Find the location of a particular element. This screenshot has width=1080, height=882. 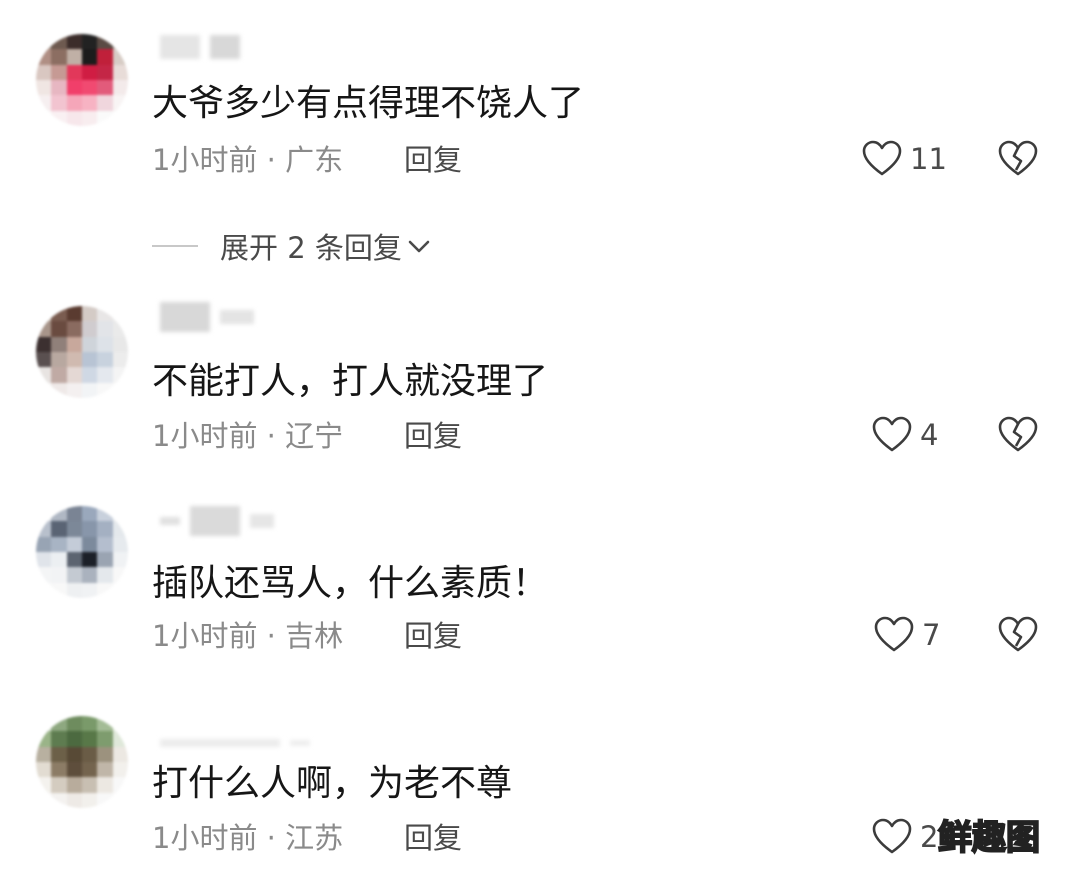

like-button: 4 is located at coordinates (905, 435).